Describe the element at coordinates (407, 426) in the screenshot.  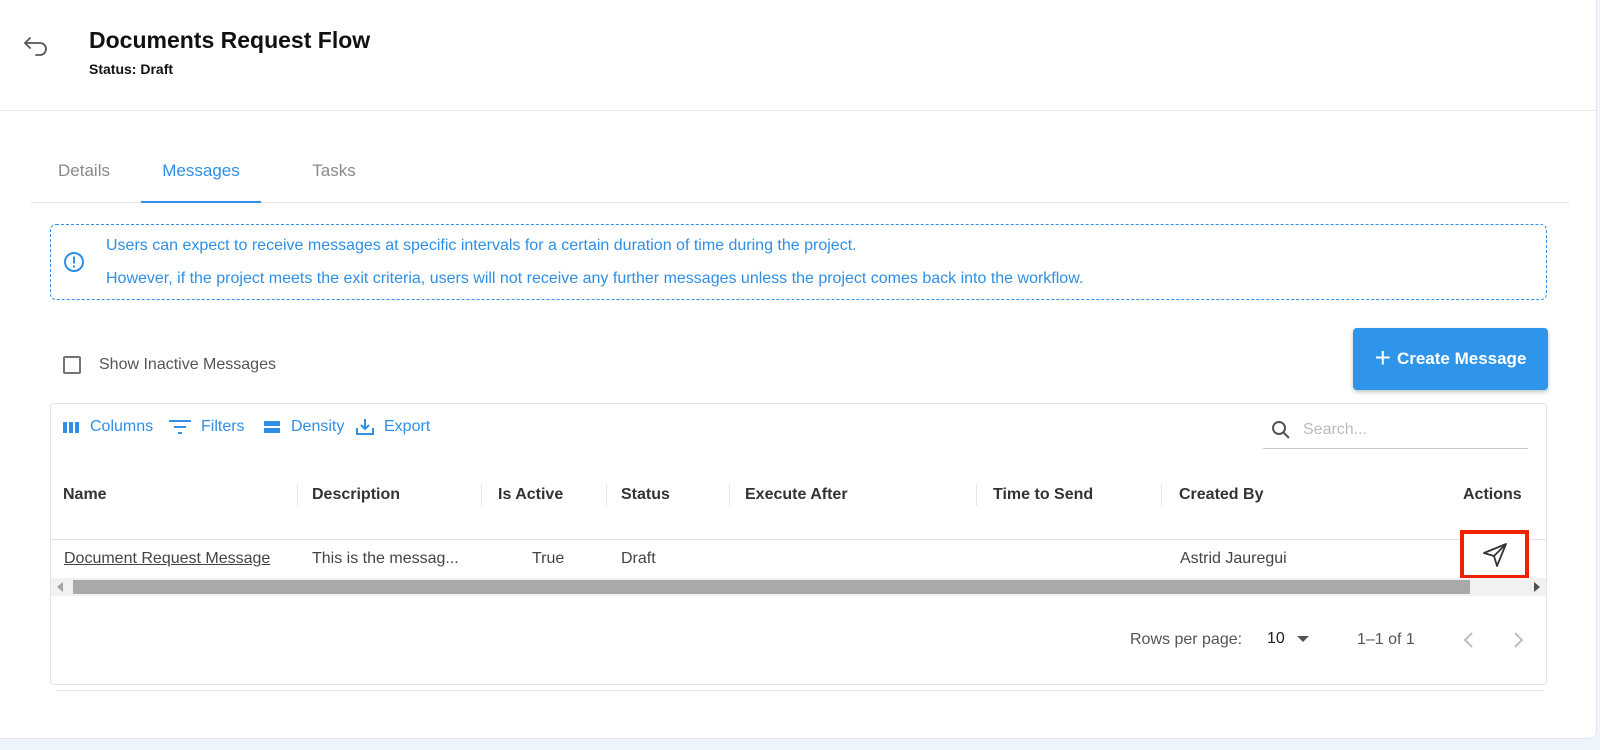
I see `export-label: Export` at that location.